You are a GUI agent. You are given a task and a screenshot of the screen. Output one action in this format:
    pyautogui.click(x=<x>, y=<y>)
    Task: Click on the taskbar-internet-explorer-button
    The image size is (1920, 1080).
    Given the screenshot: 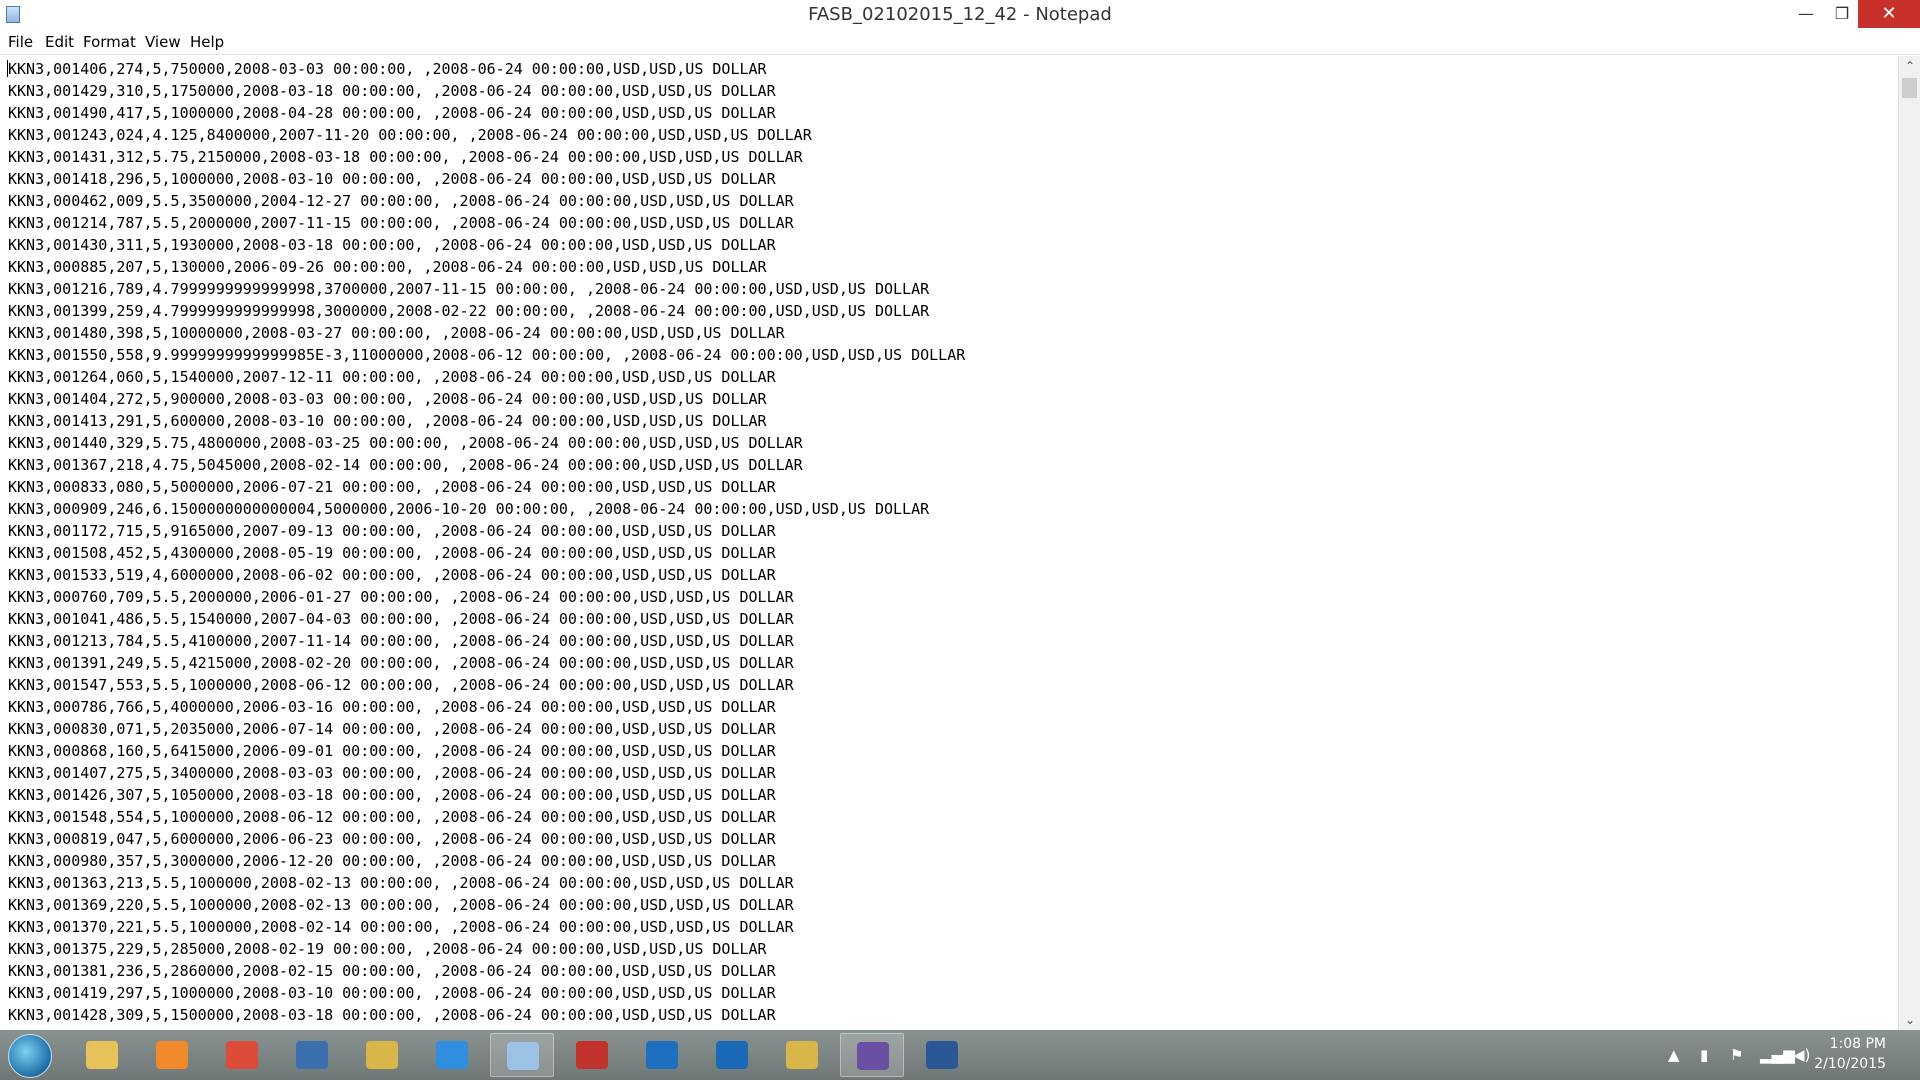 What is the action you would take?
    pyautogui.click(x=452, y=1055)
    